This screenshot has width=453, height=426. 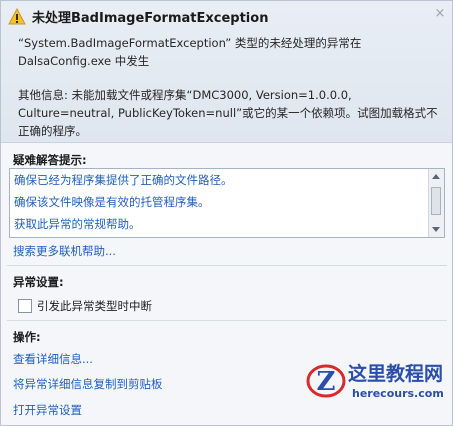 What do you see at coordinates (17, 16) in the screenshot?
I see `warning-icon` at bounding box center [17, 16].